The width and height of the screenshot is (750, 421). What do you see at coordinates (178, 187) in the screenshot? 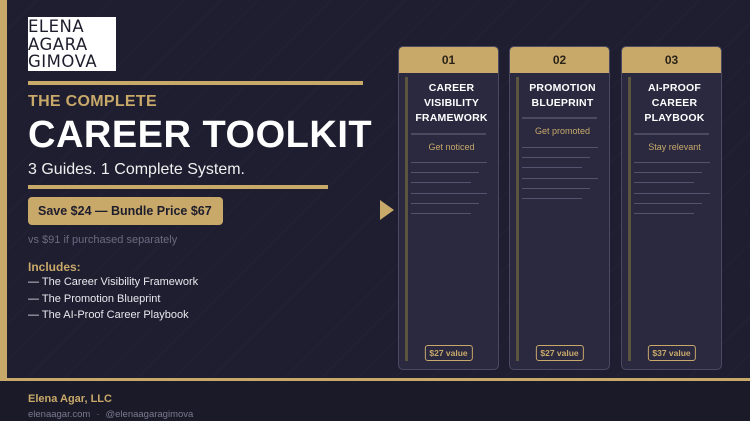
I see `divider-mid` at bounding box center [178, 187].